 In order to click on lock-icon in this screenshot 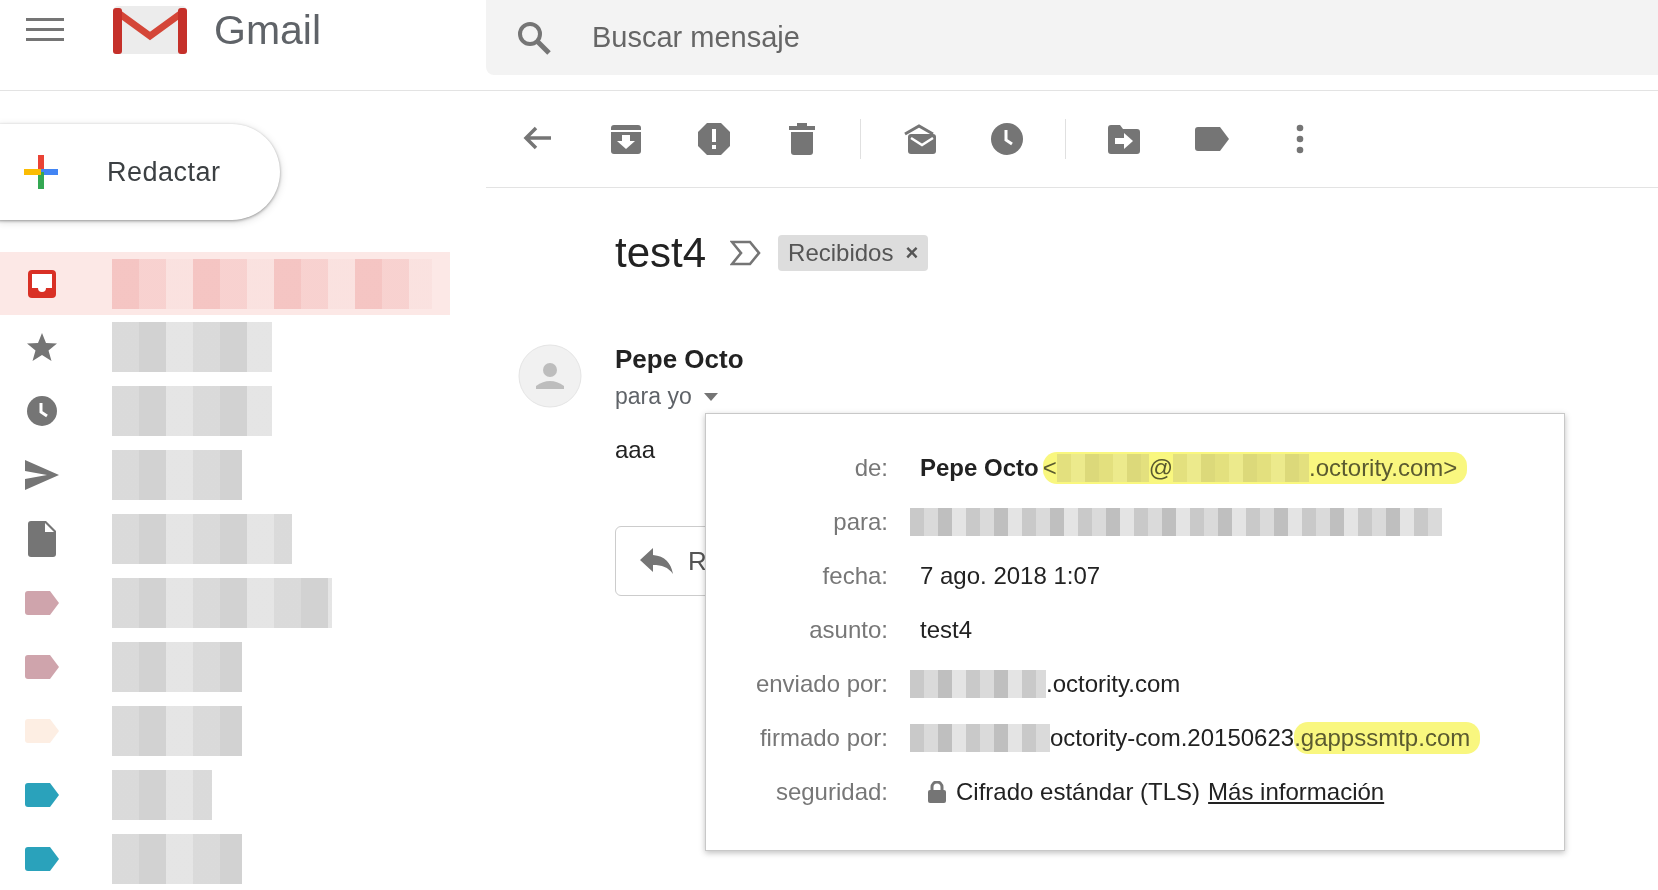, I will do `click(937, 792)`.